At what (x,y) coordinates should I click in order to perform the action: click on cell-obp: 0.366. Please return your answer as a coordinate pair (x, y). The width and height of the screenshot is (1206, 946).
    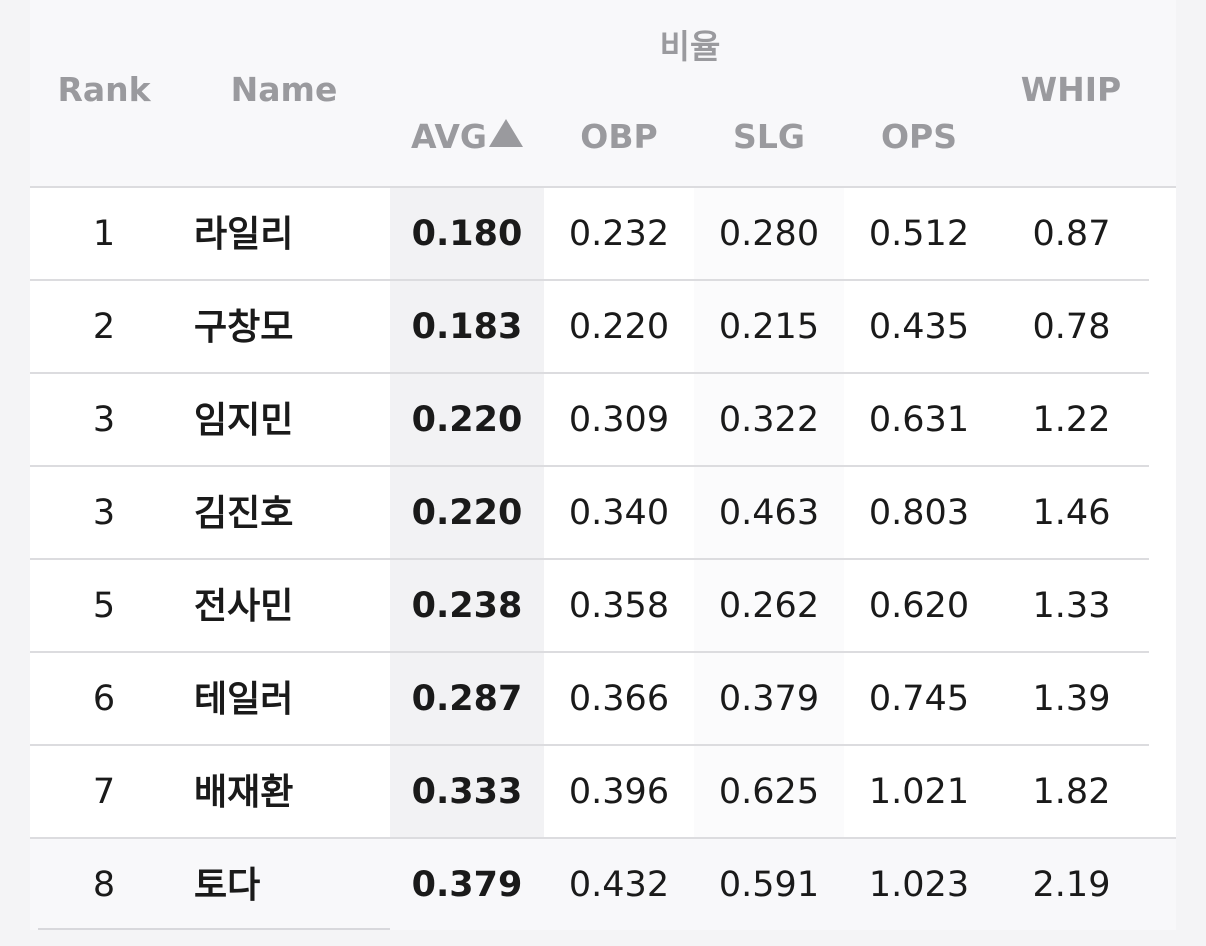
    Looking at the image, I should click on (619, 699).